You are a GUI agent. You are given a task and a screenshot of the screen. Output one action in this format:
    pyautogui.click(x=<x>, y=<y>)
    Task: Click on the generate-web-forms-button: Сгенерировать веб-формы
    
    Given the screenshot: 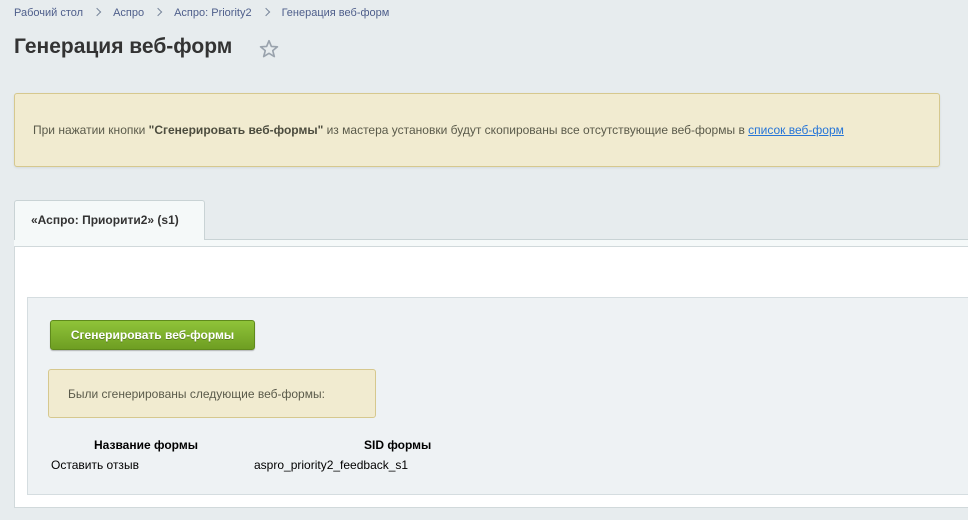 What is the action you would take?
    pyautogui.click(x=152, y=335)
    